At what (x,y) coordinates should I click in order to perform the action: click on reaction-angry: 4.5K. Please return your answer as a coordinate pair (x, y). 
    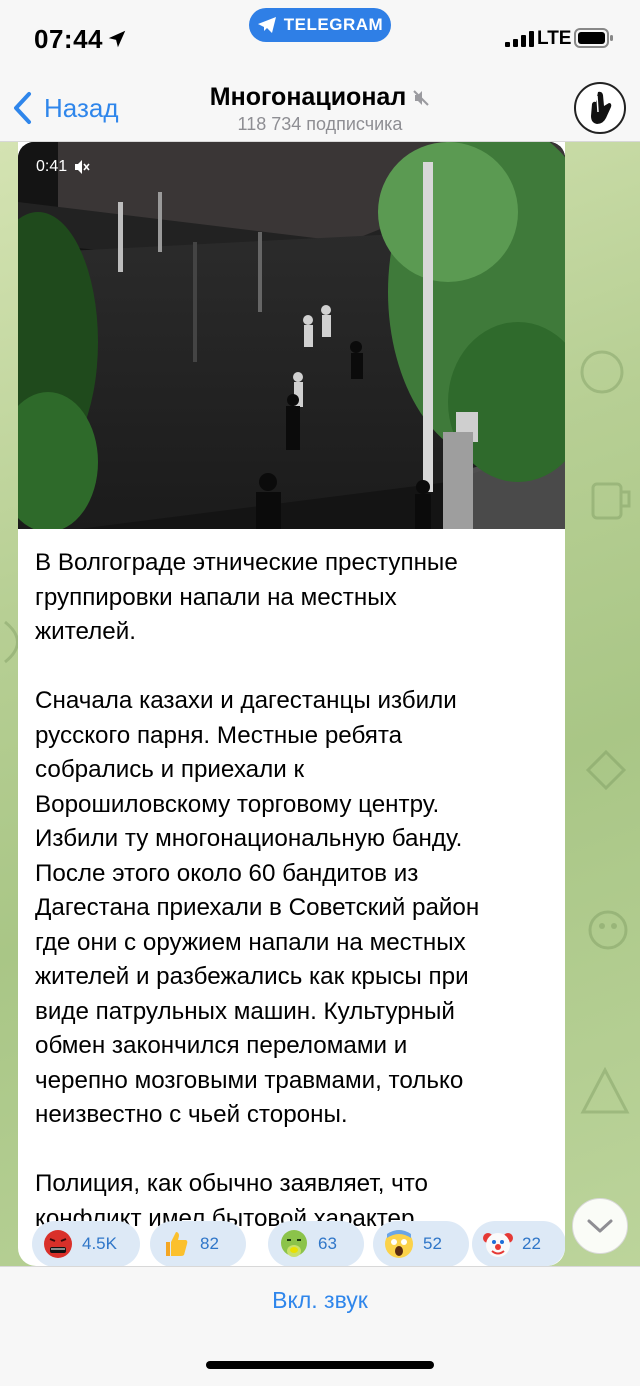
    Looking at the image, I should click on (86, 1243).